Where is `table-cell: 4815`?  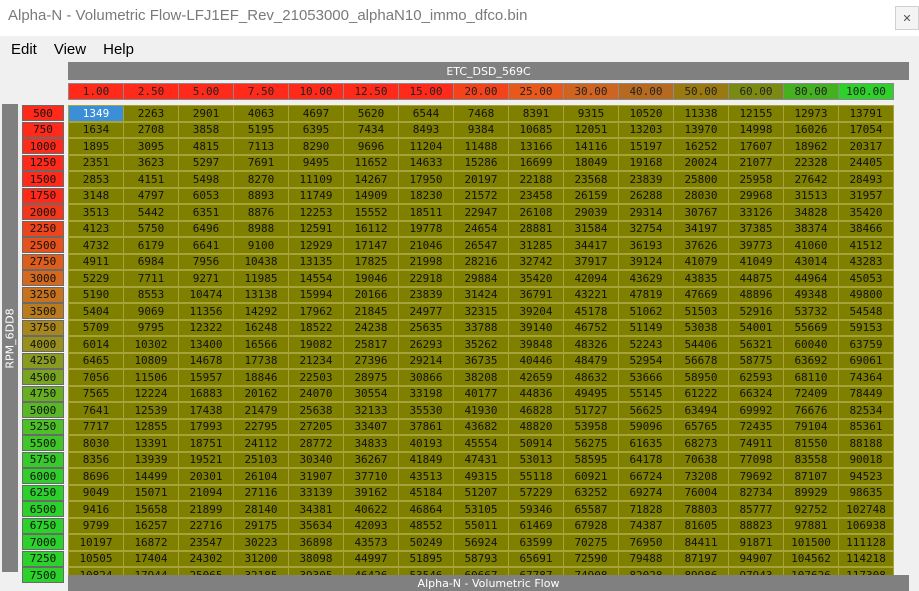
table-cell: 4815 is located at coordinates (206, 146).